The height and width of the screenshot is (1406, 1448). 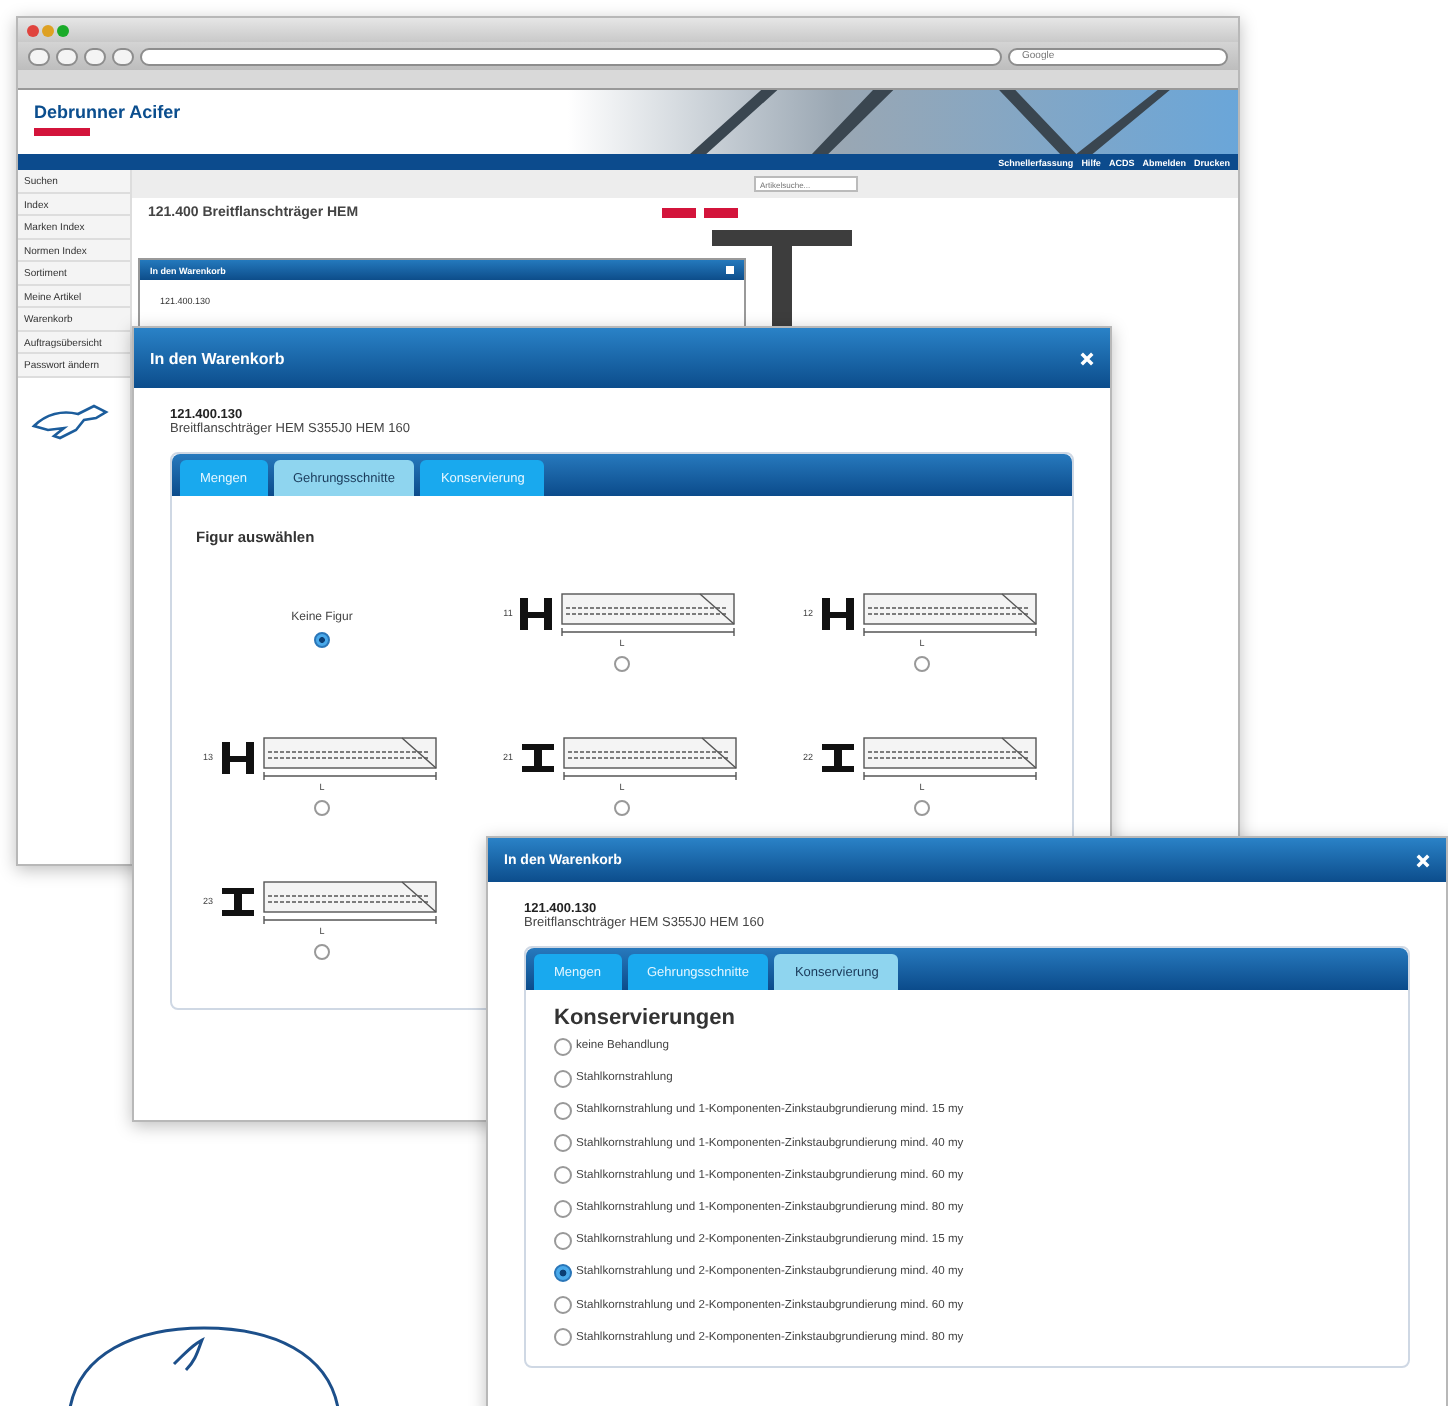 What do you see at coordinates (48, 30) in the screenshot?
I see `window-controls-icon` at bounding box center [48, 30].